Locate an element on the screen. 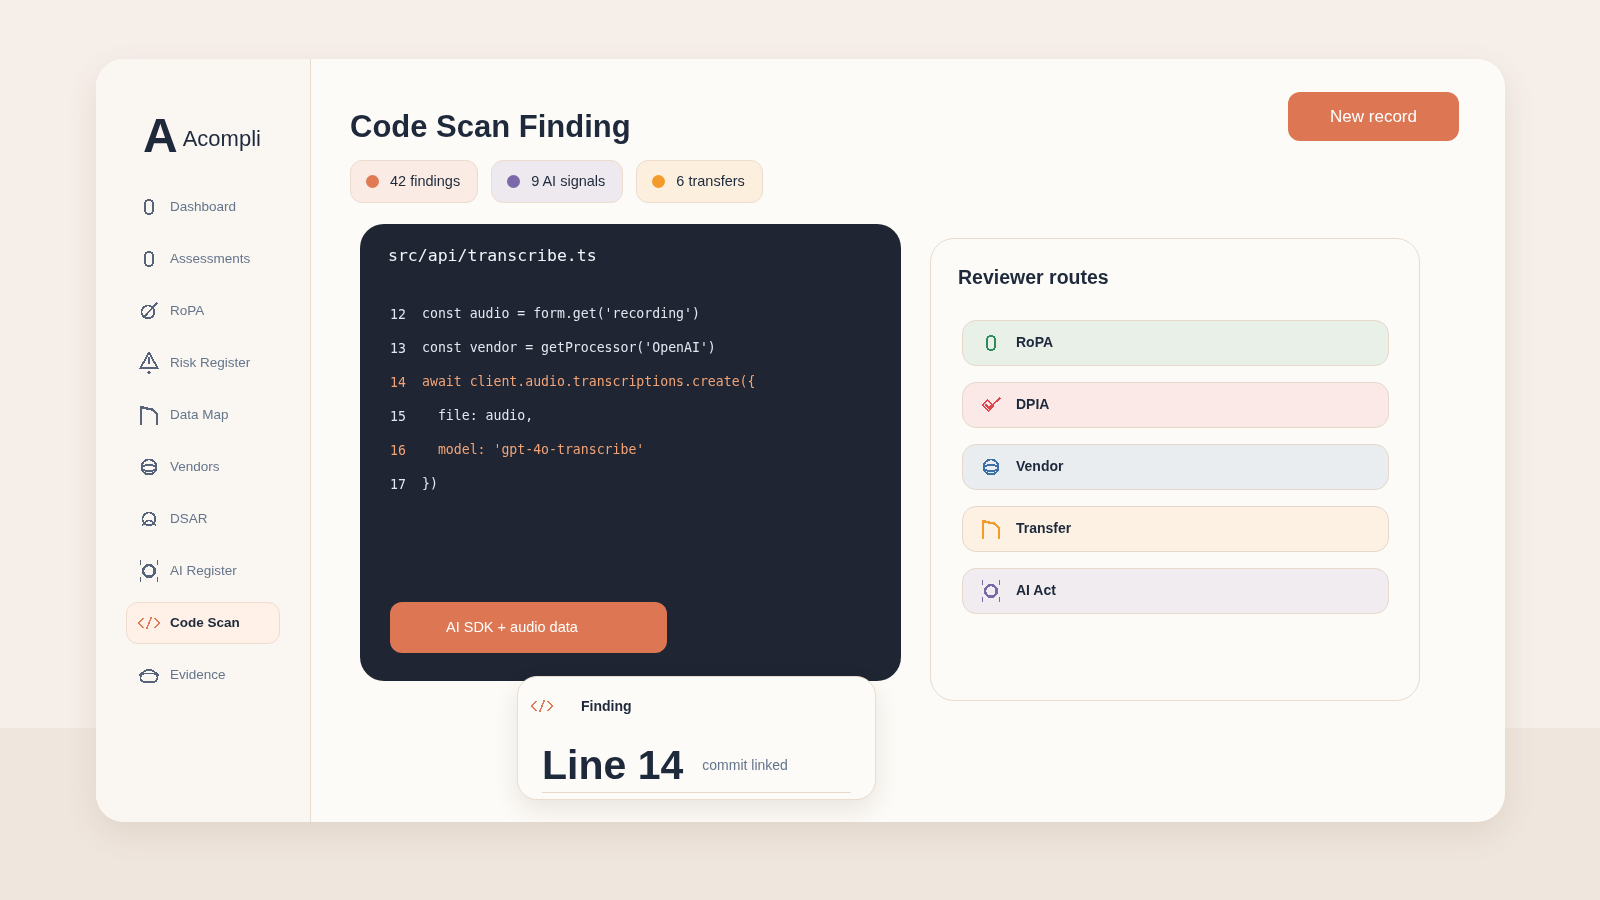  route-item: Transfer is located at coordinates (1175, 528).